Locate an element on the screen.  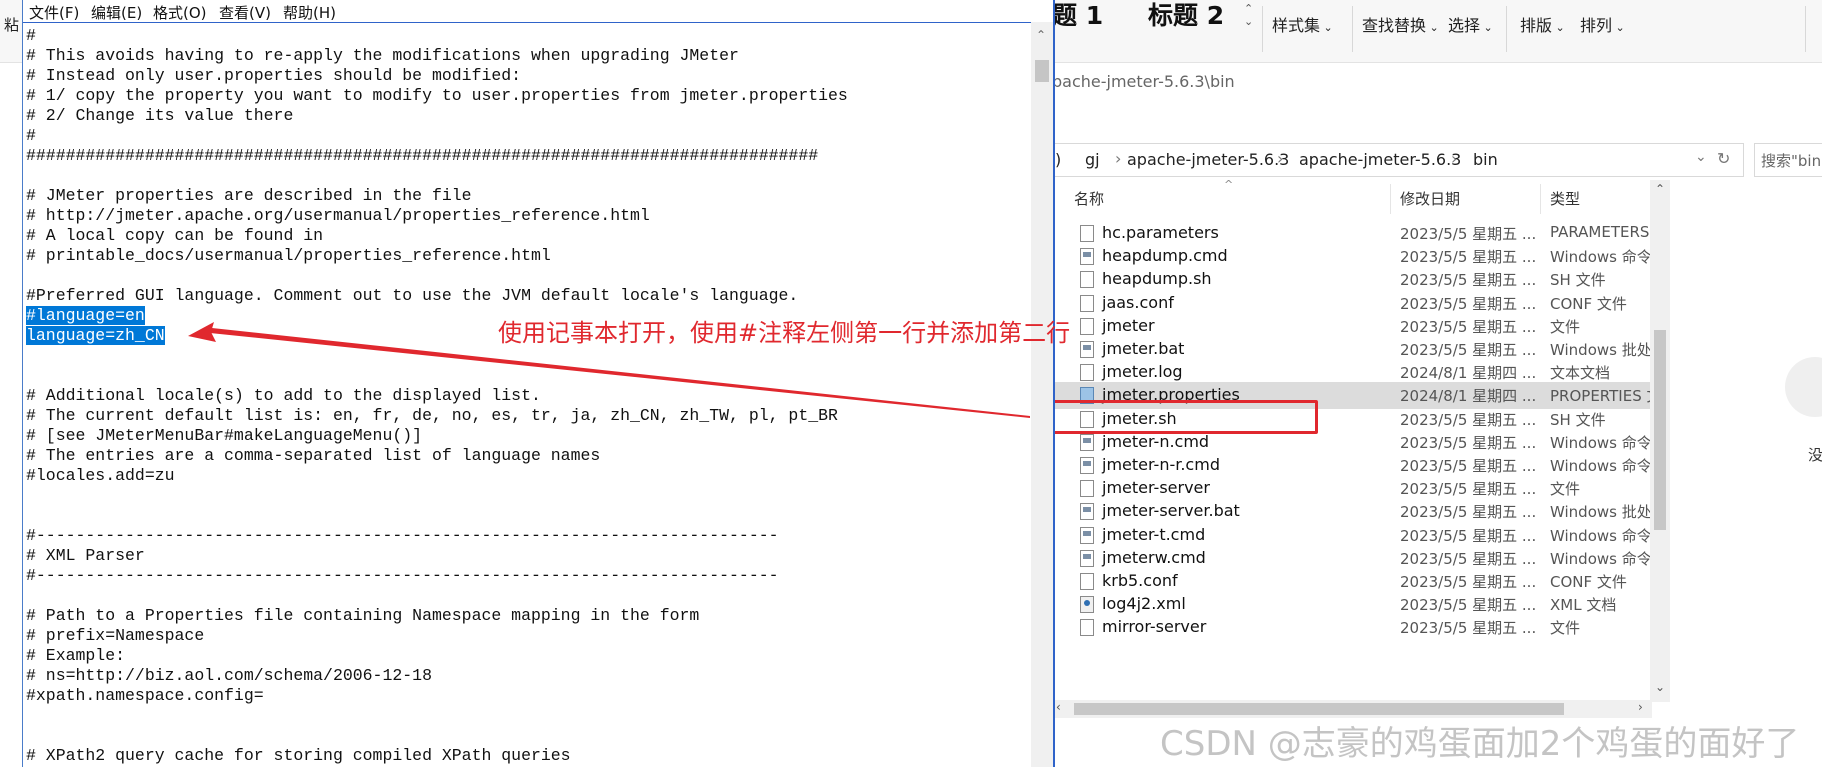
file-name: mirror-server is located at coordinates (1154, 627).